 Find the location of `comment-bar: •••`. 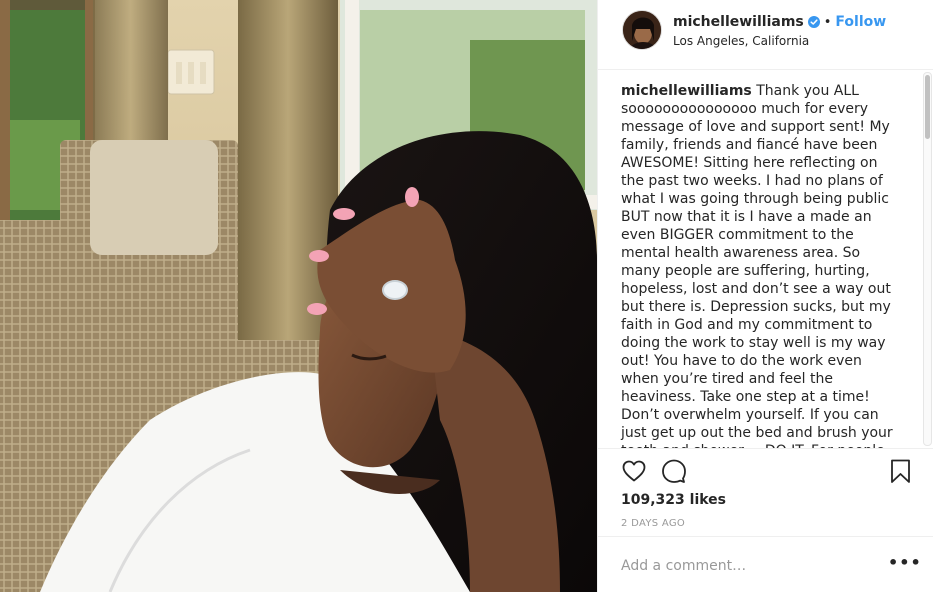

comment-bar: ••• is located at coordinates (765, 564).